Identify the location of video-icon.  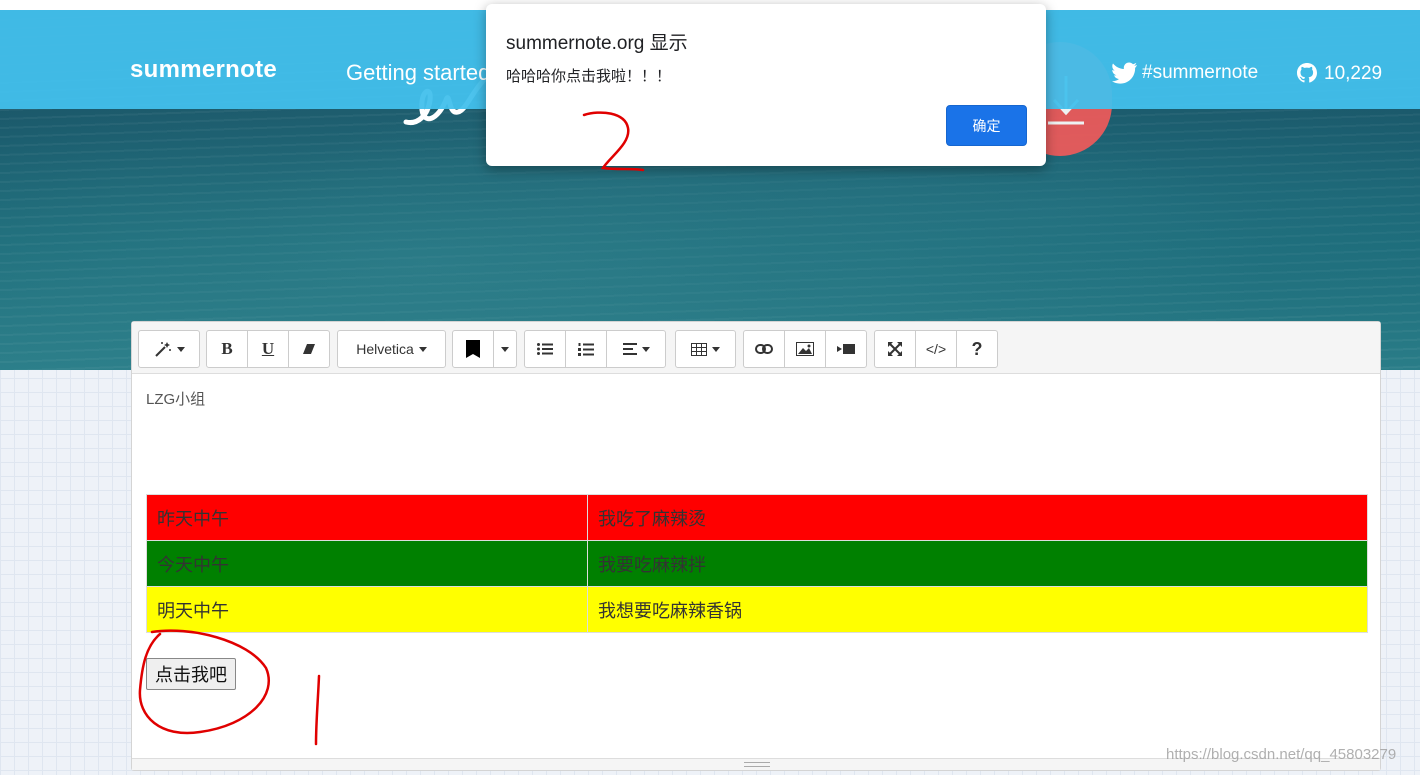
(846, 349).